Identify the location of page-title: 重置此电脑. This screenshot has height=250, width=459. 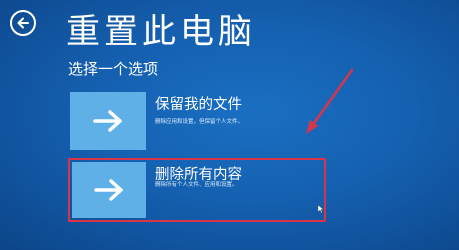
(161, 32).